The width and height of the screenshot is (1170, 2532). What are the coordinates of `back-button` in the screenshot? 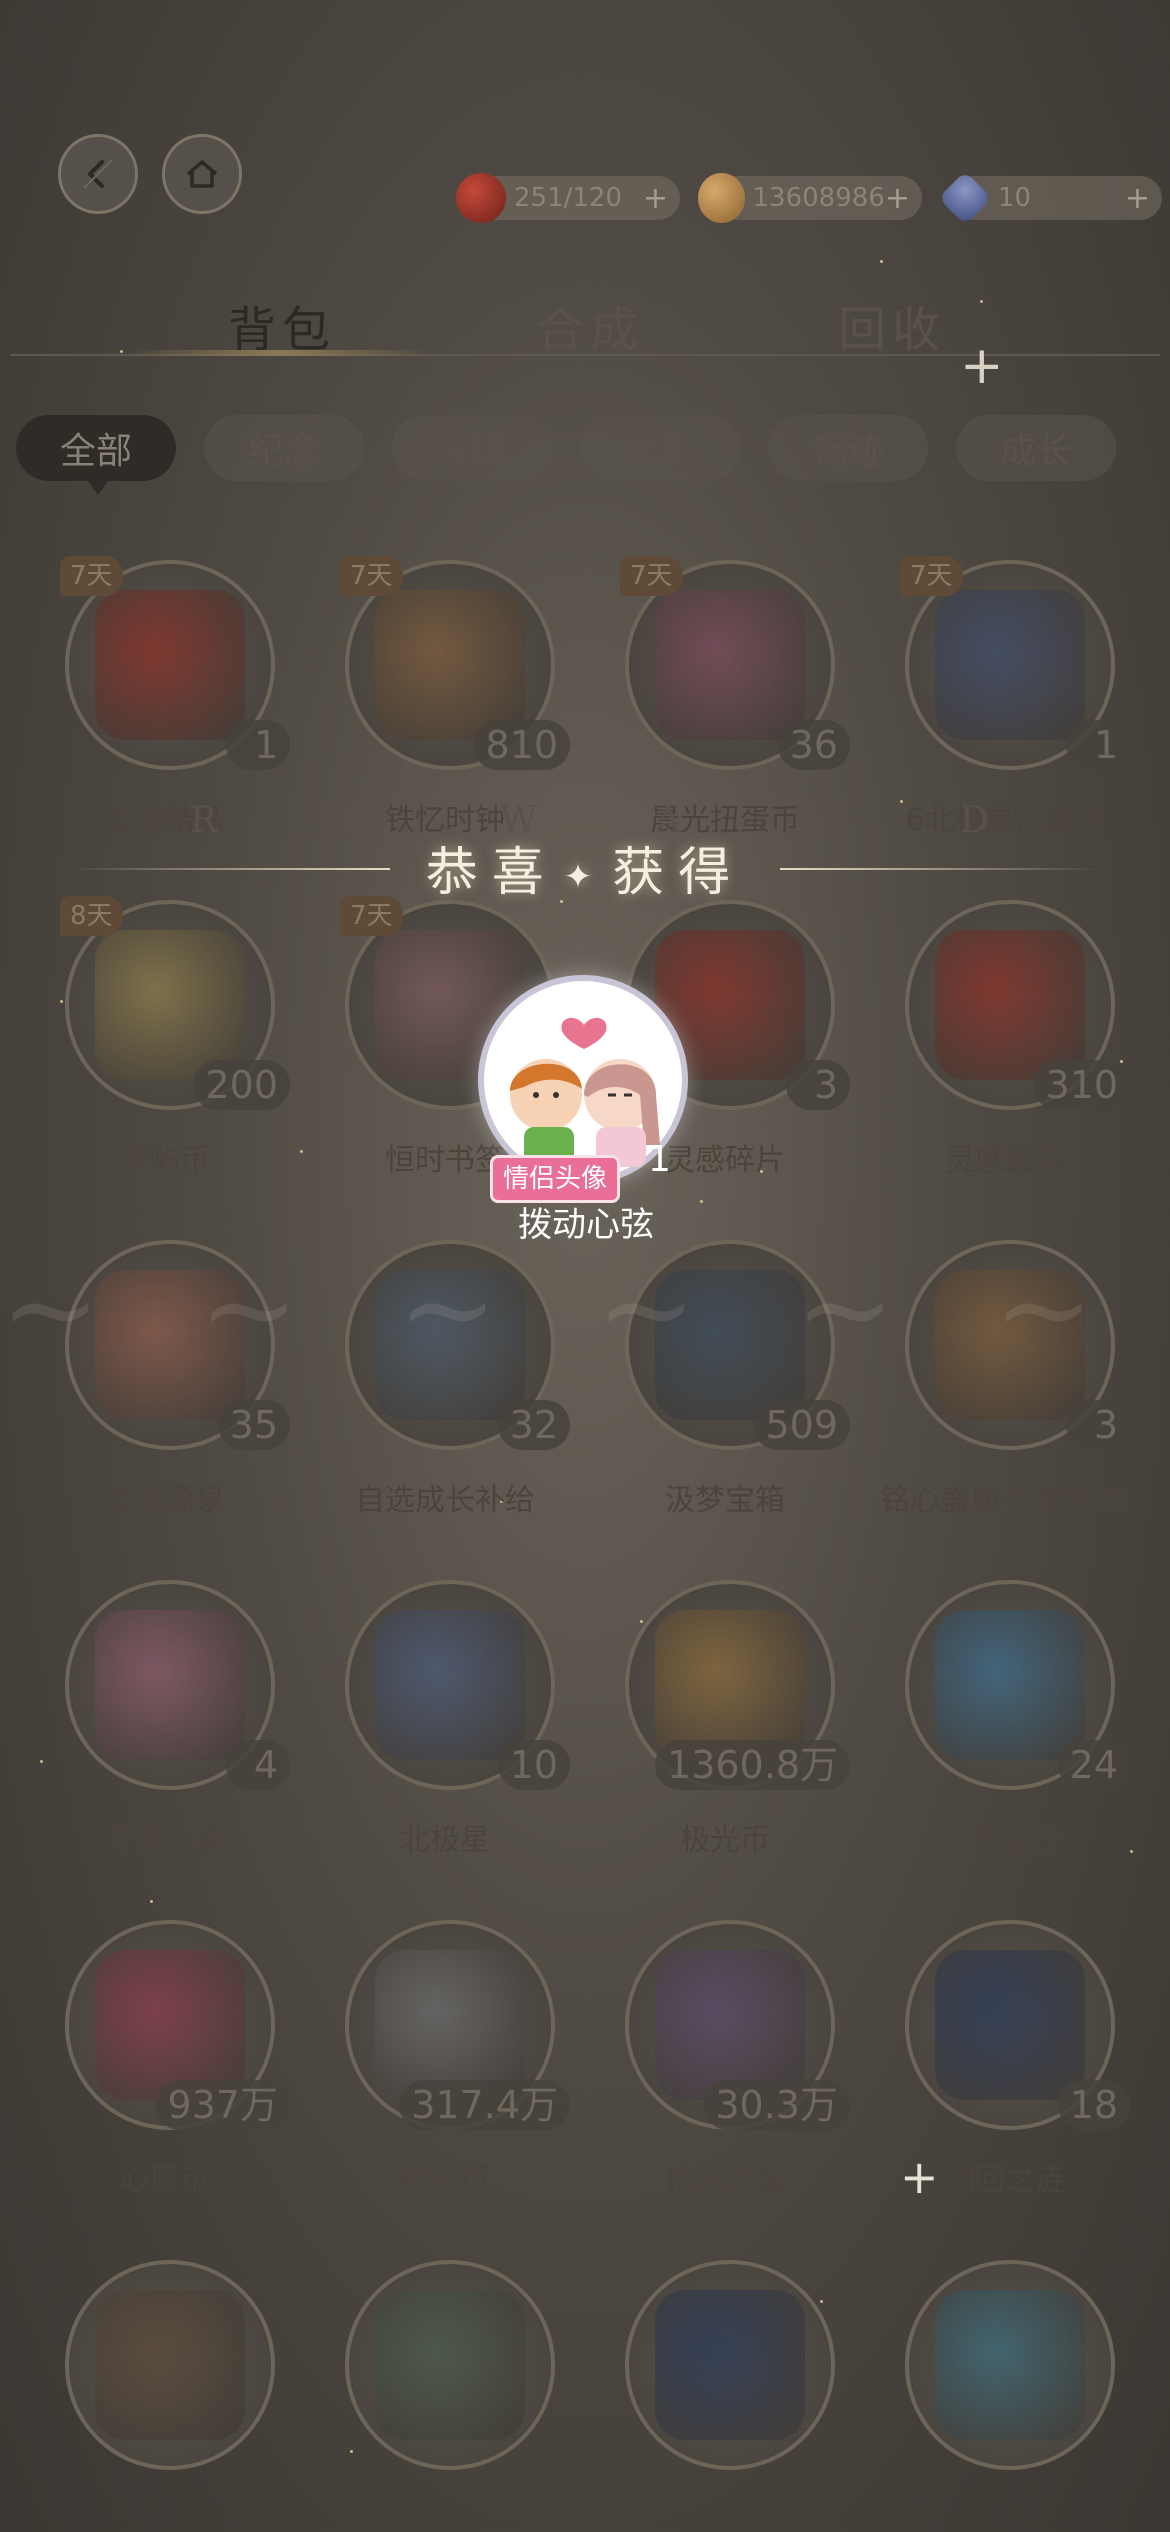 It's located at (98, 174).